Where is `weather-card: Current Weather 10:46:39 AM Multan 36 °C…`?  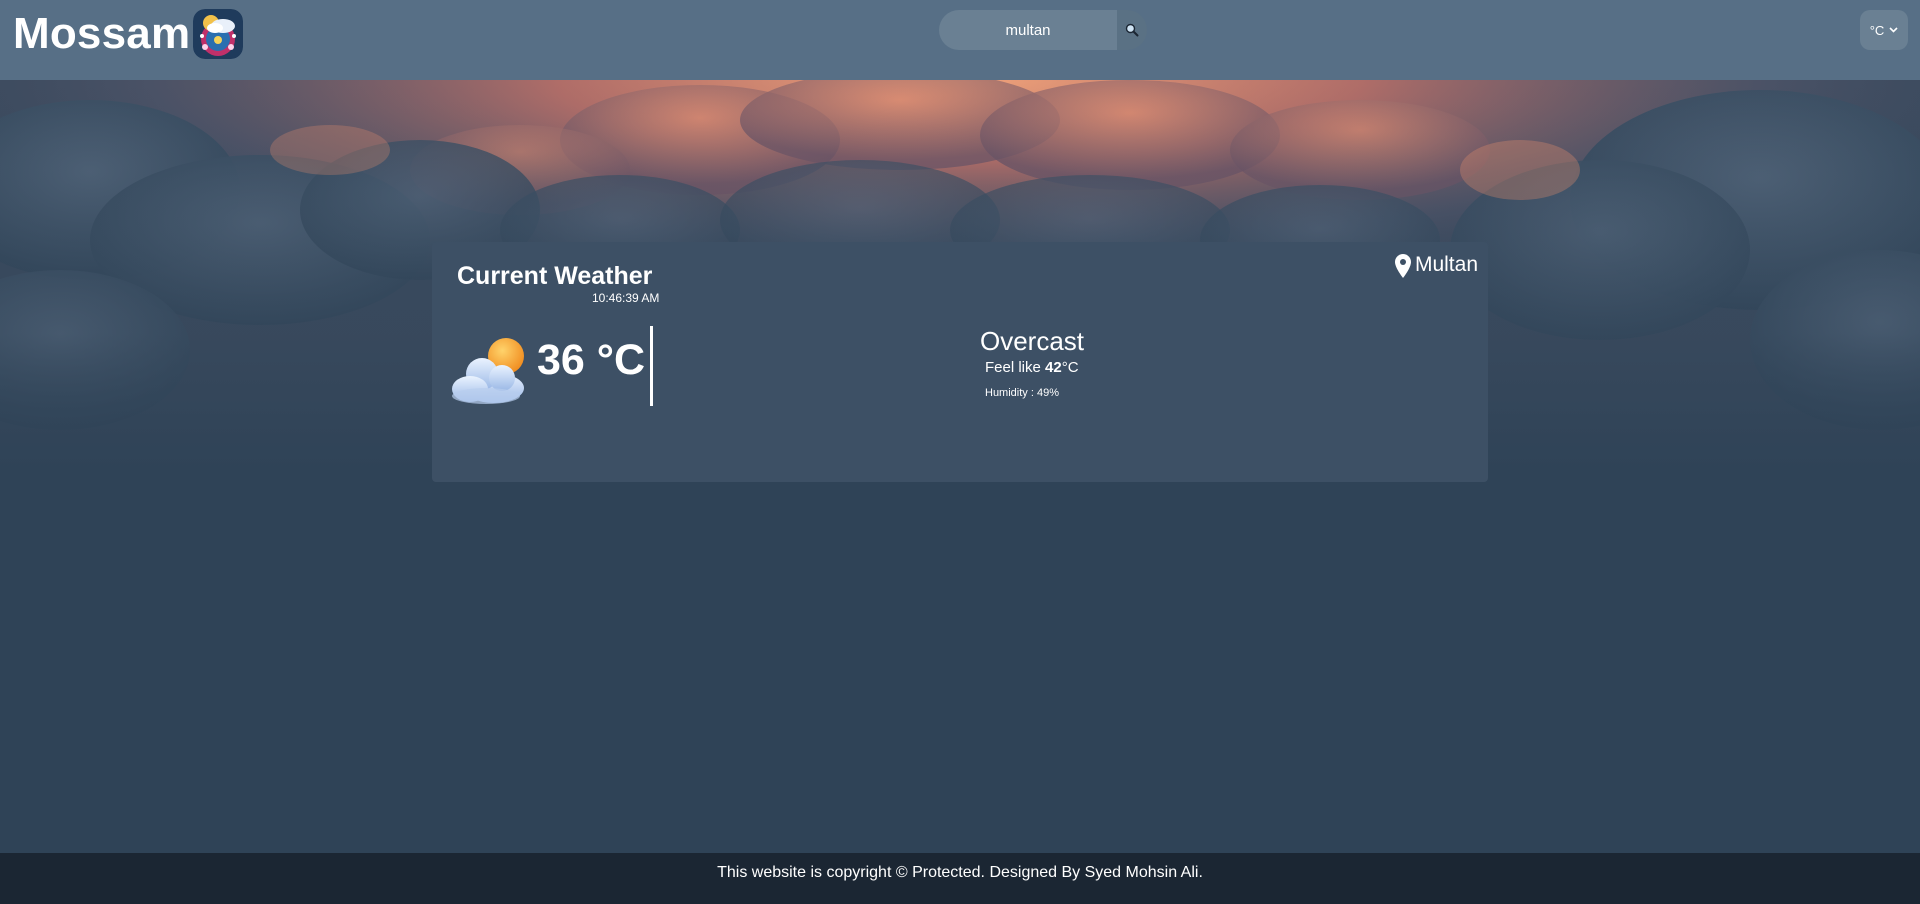 weather-card: Current Weather 10:46:39 AM Multan 36 °C… is located at coordinates (960, 362).